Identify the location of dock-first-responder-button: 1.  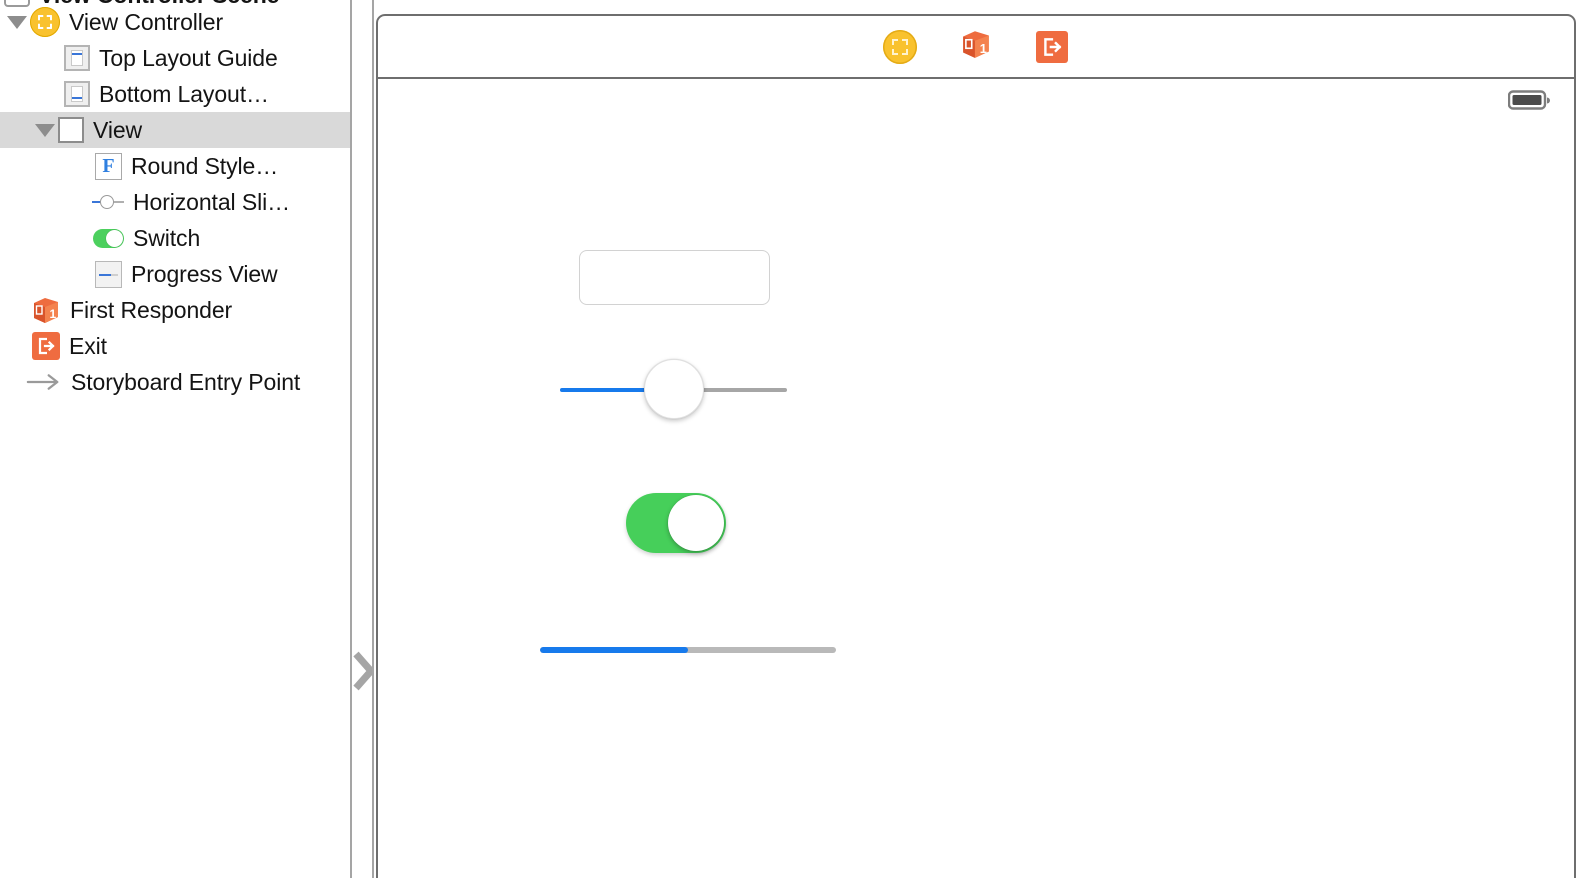
(976, 47).